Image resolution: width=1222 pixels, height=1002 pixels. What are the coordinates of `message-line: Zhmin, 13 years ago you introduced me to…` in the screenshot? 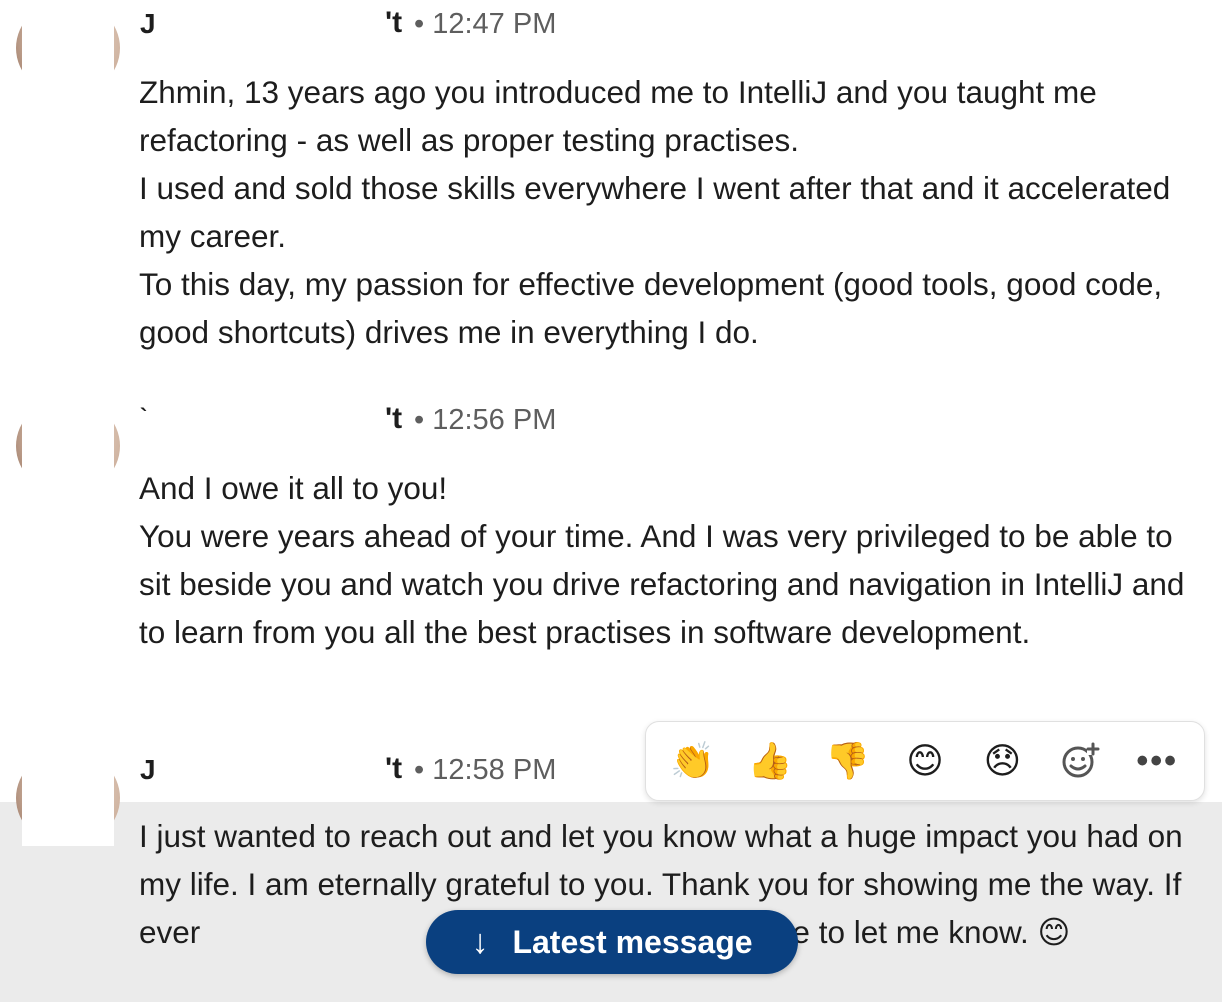 It's located at (618, 116).